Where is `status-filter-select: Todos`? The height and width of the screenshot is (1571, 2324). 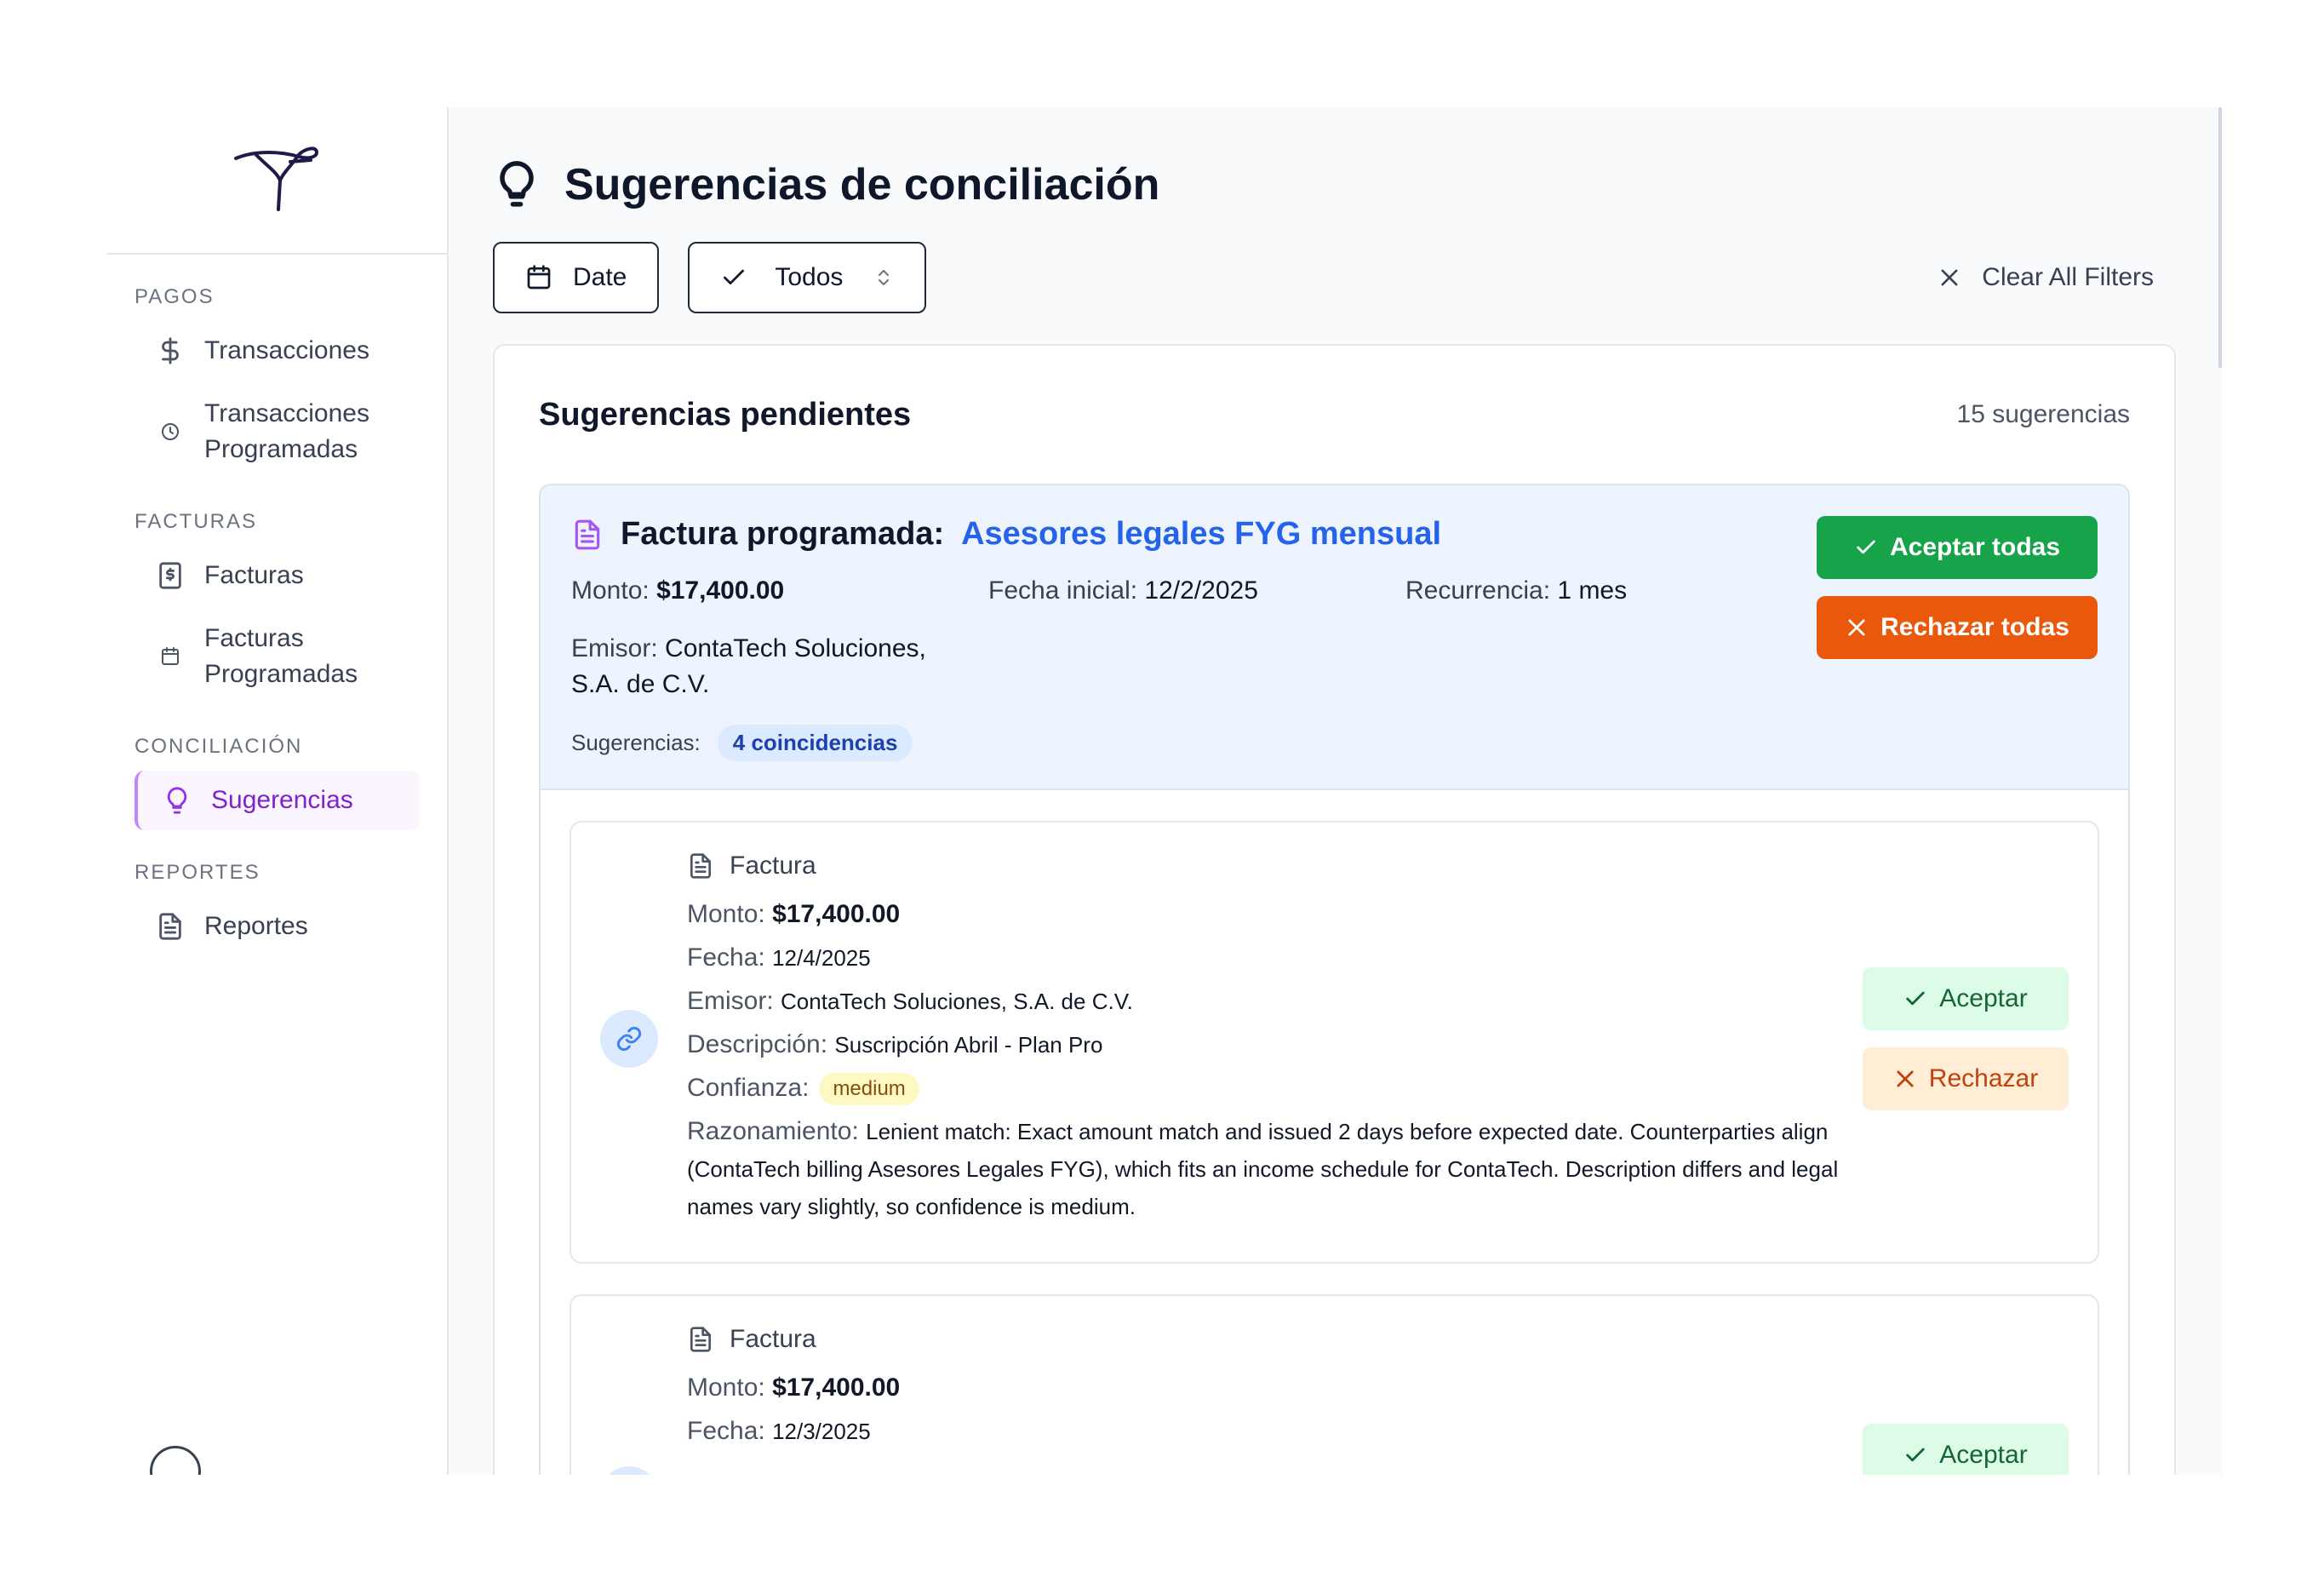 status-filter-select: Todos is located at coordinates (807, 278).